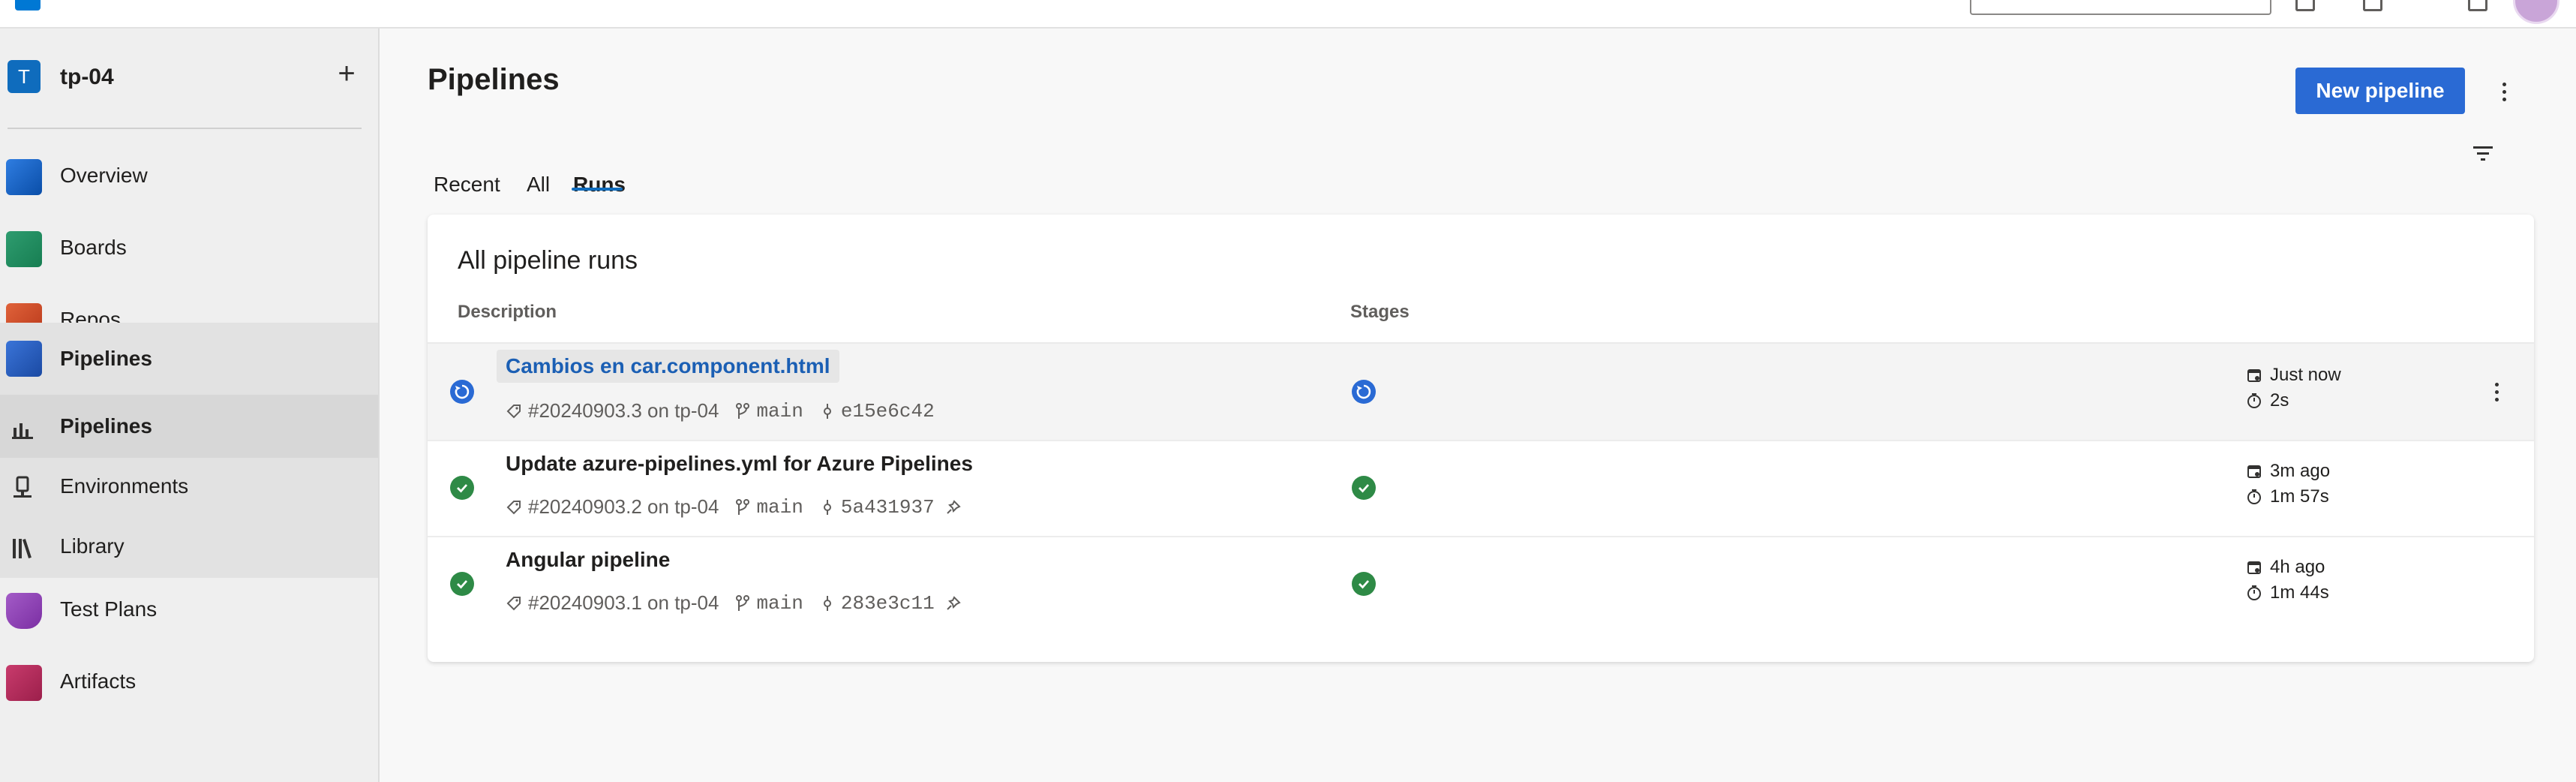 This screenshot has width=2576, height=782. I want to click on sidebar-item-label: Overview, so click(104, 175).